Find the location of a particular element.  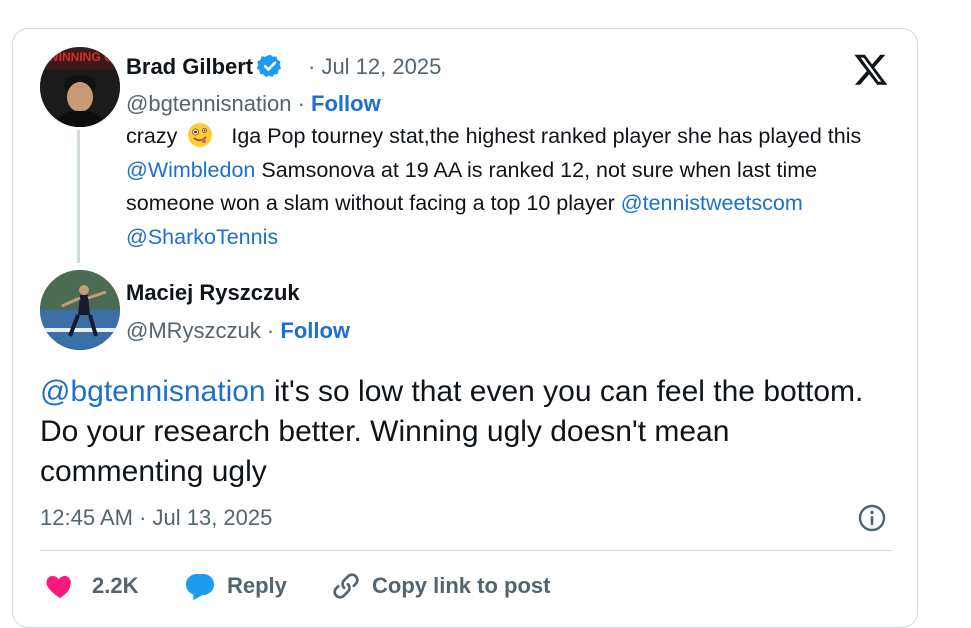

mention-wimbledon: @Wimbledon is located at coordinates (190, 170).